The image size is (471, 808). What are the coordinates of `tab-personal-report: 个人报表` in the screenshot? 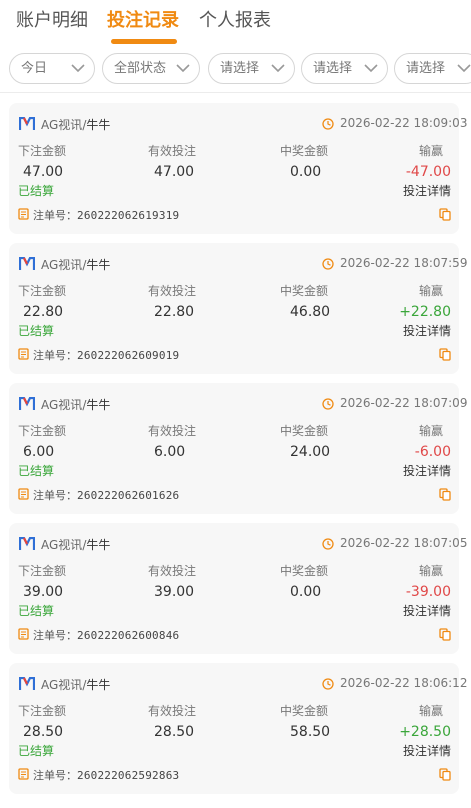 It's located at (235, 19).